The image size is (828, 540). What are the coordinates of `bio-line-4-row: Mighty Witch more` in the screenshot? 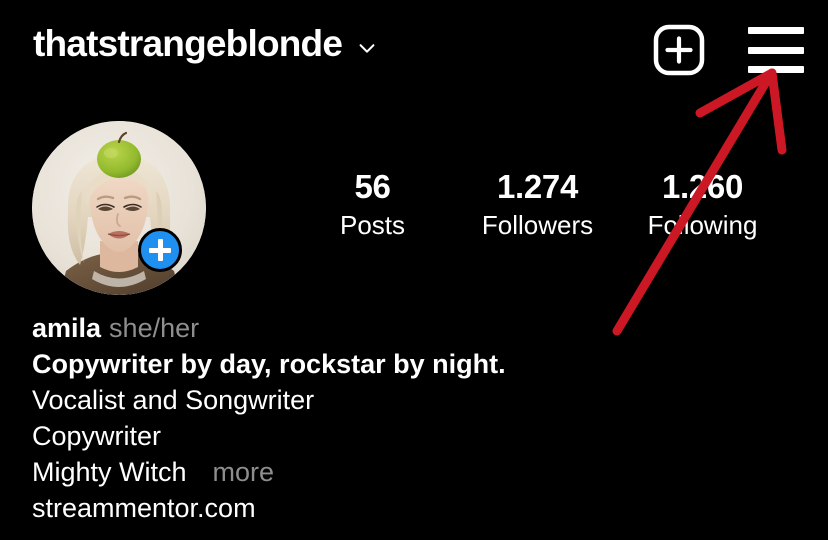 It's located at (312, 472).